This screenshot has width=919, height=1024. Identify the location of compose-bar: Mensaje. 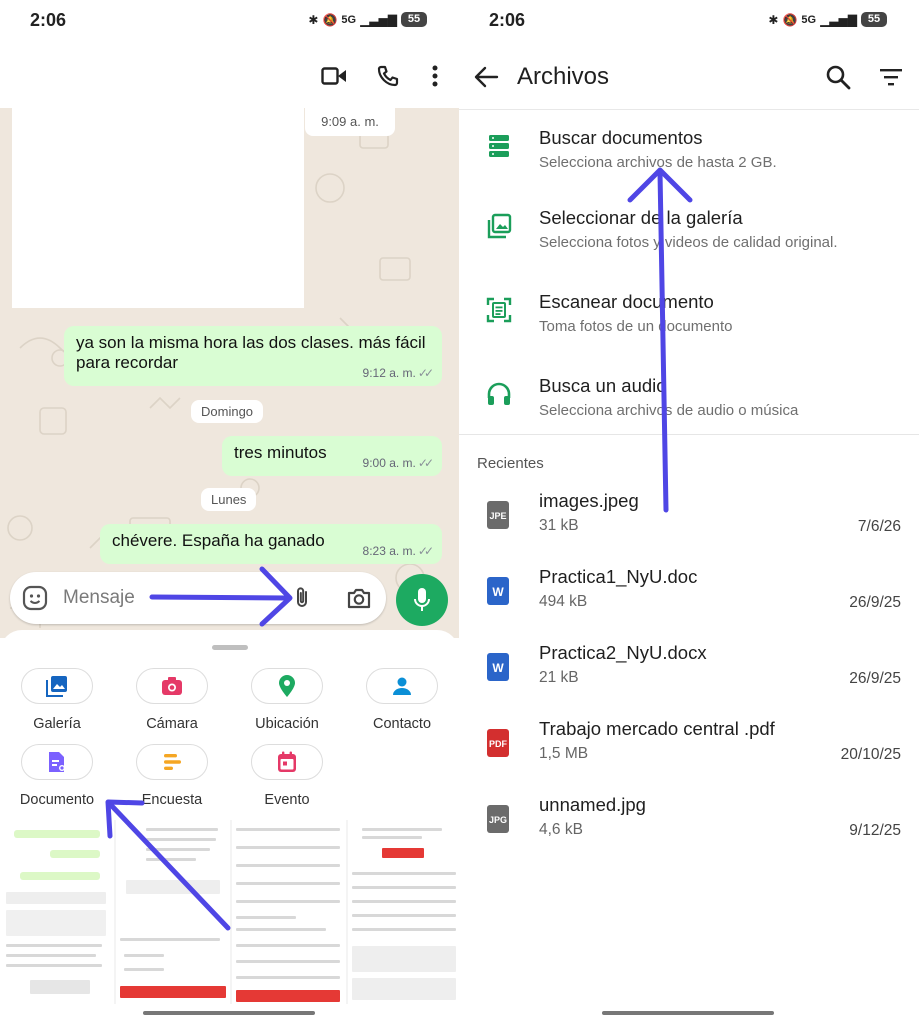
(230, 599).